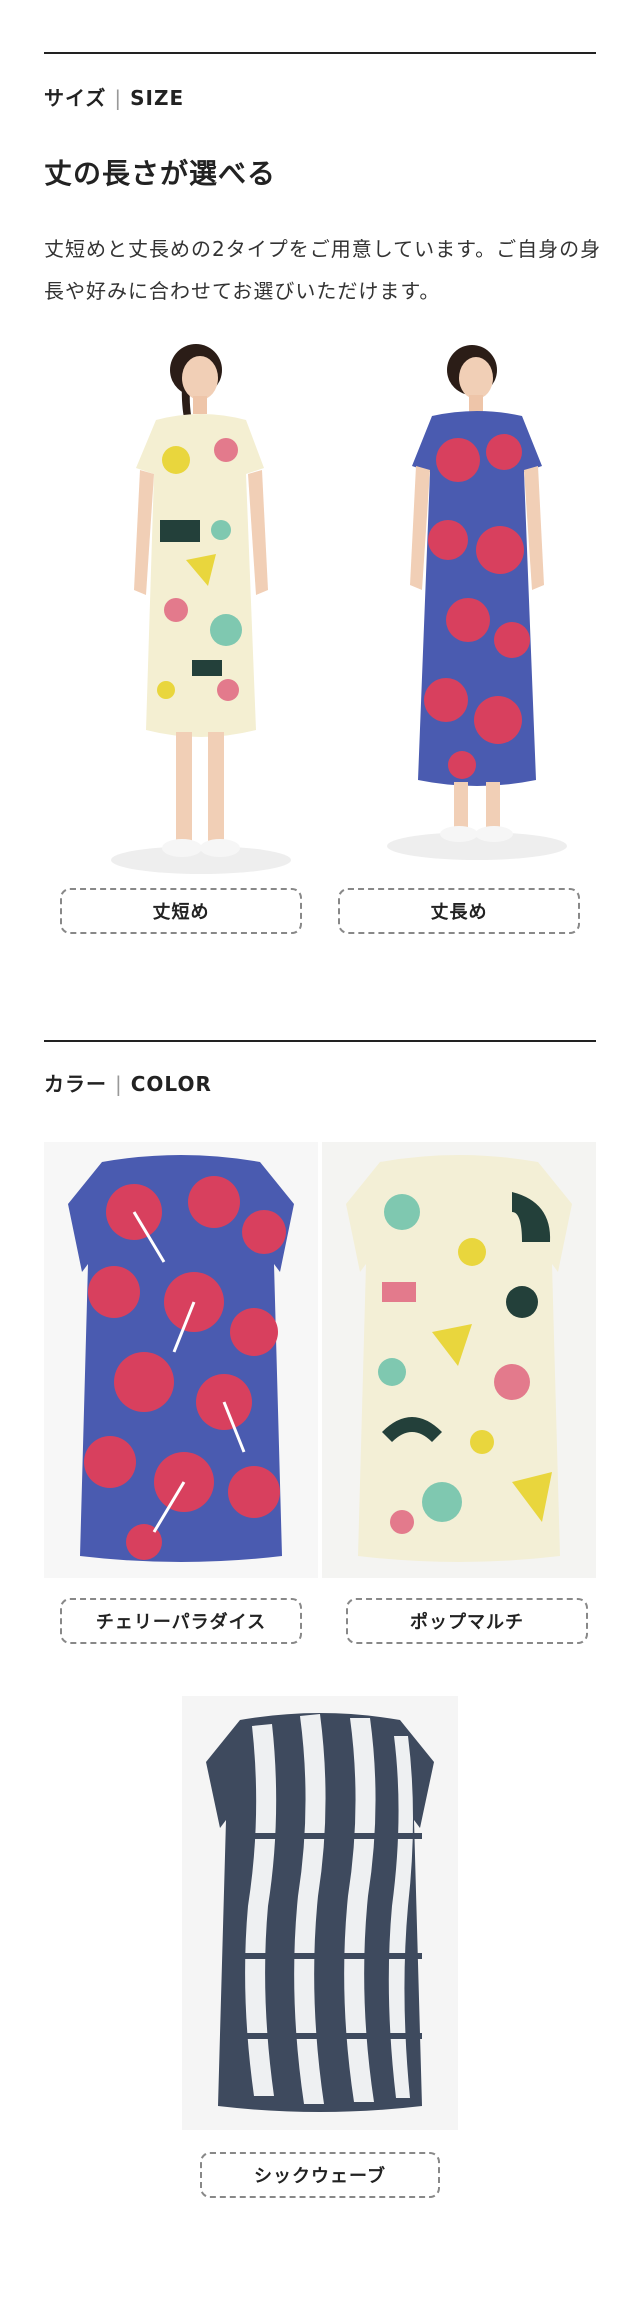 This screenshot has width=640, height=2300. What do you see at coordinates (477, 610) in the screenshot?
I see `model-long-dress-photo` at bounding box center [477, 610].